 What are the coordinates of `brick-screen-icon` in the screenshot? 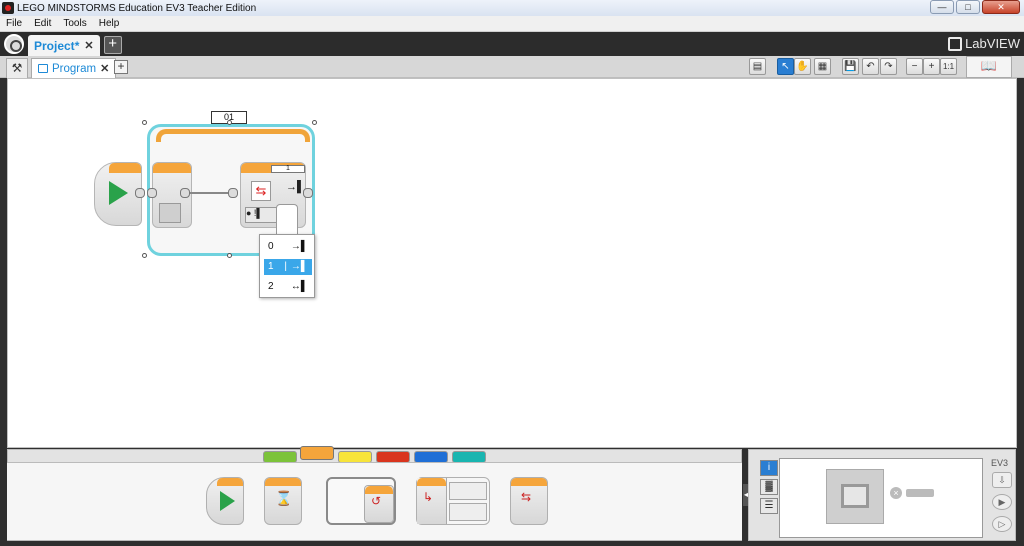 It's located at (855, 496).